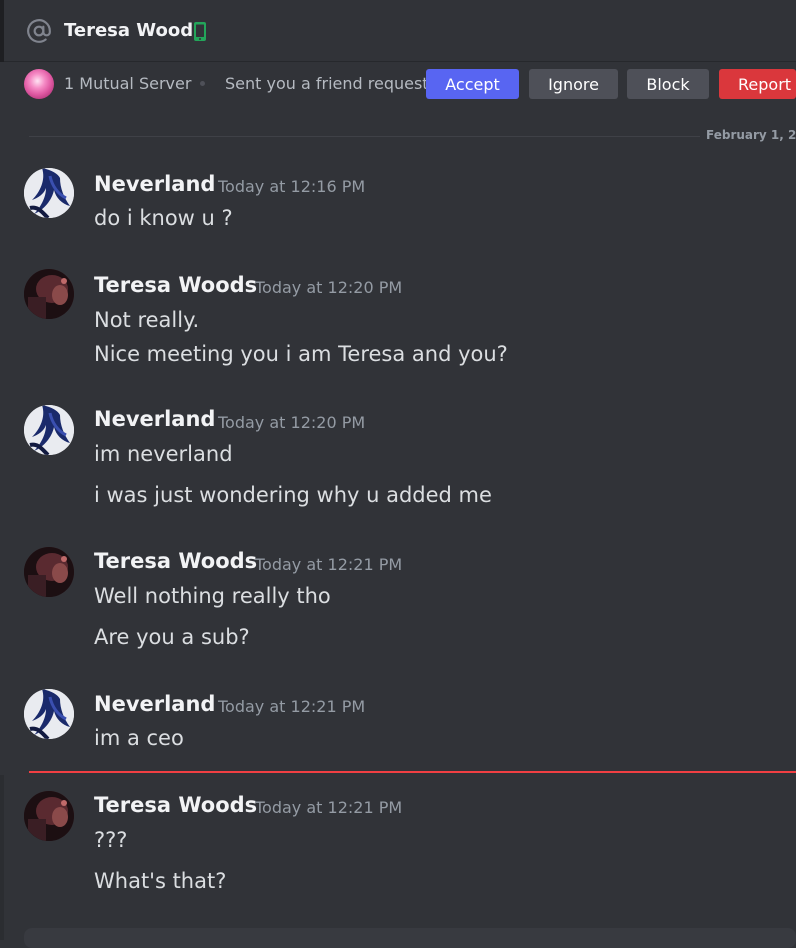  What do you see at coordinates (127, 83) in the screenshot?
I see `mutual-servers-link: 1 Mutual Server` at bounding box center [127, 83].